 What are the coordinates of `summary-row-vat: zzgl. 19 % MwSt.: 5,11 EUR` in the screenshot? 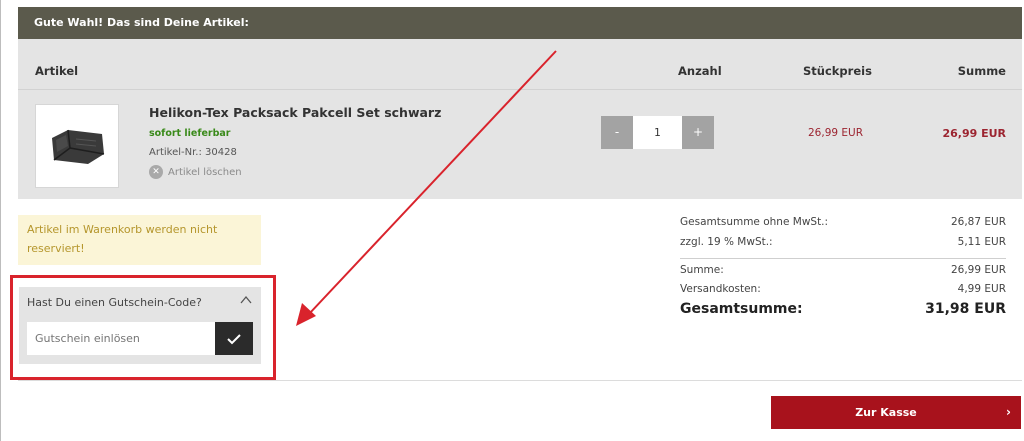 It's located at (843, 244).